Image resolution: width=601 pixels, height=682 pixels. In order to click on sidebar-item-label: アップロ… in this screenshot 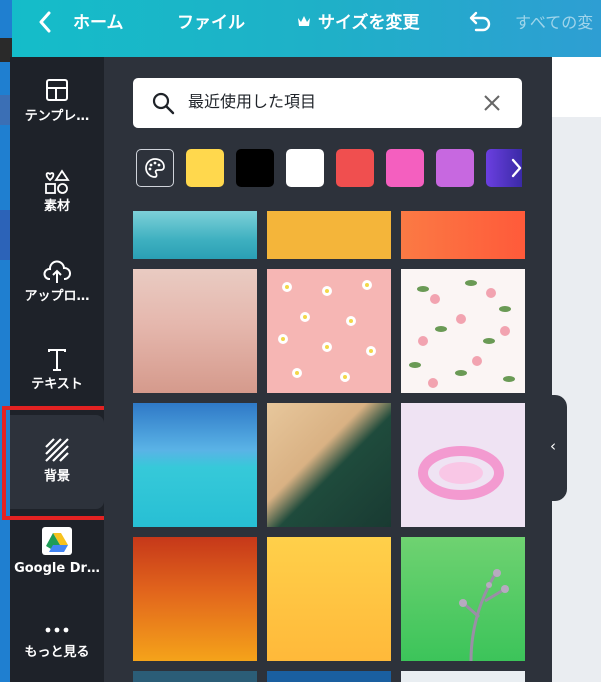, I will do `click(57, 296)`.